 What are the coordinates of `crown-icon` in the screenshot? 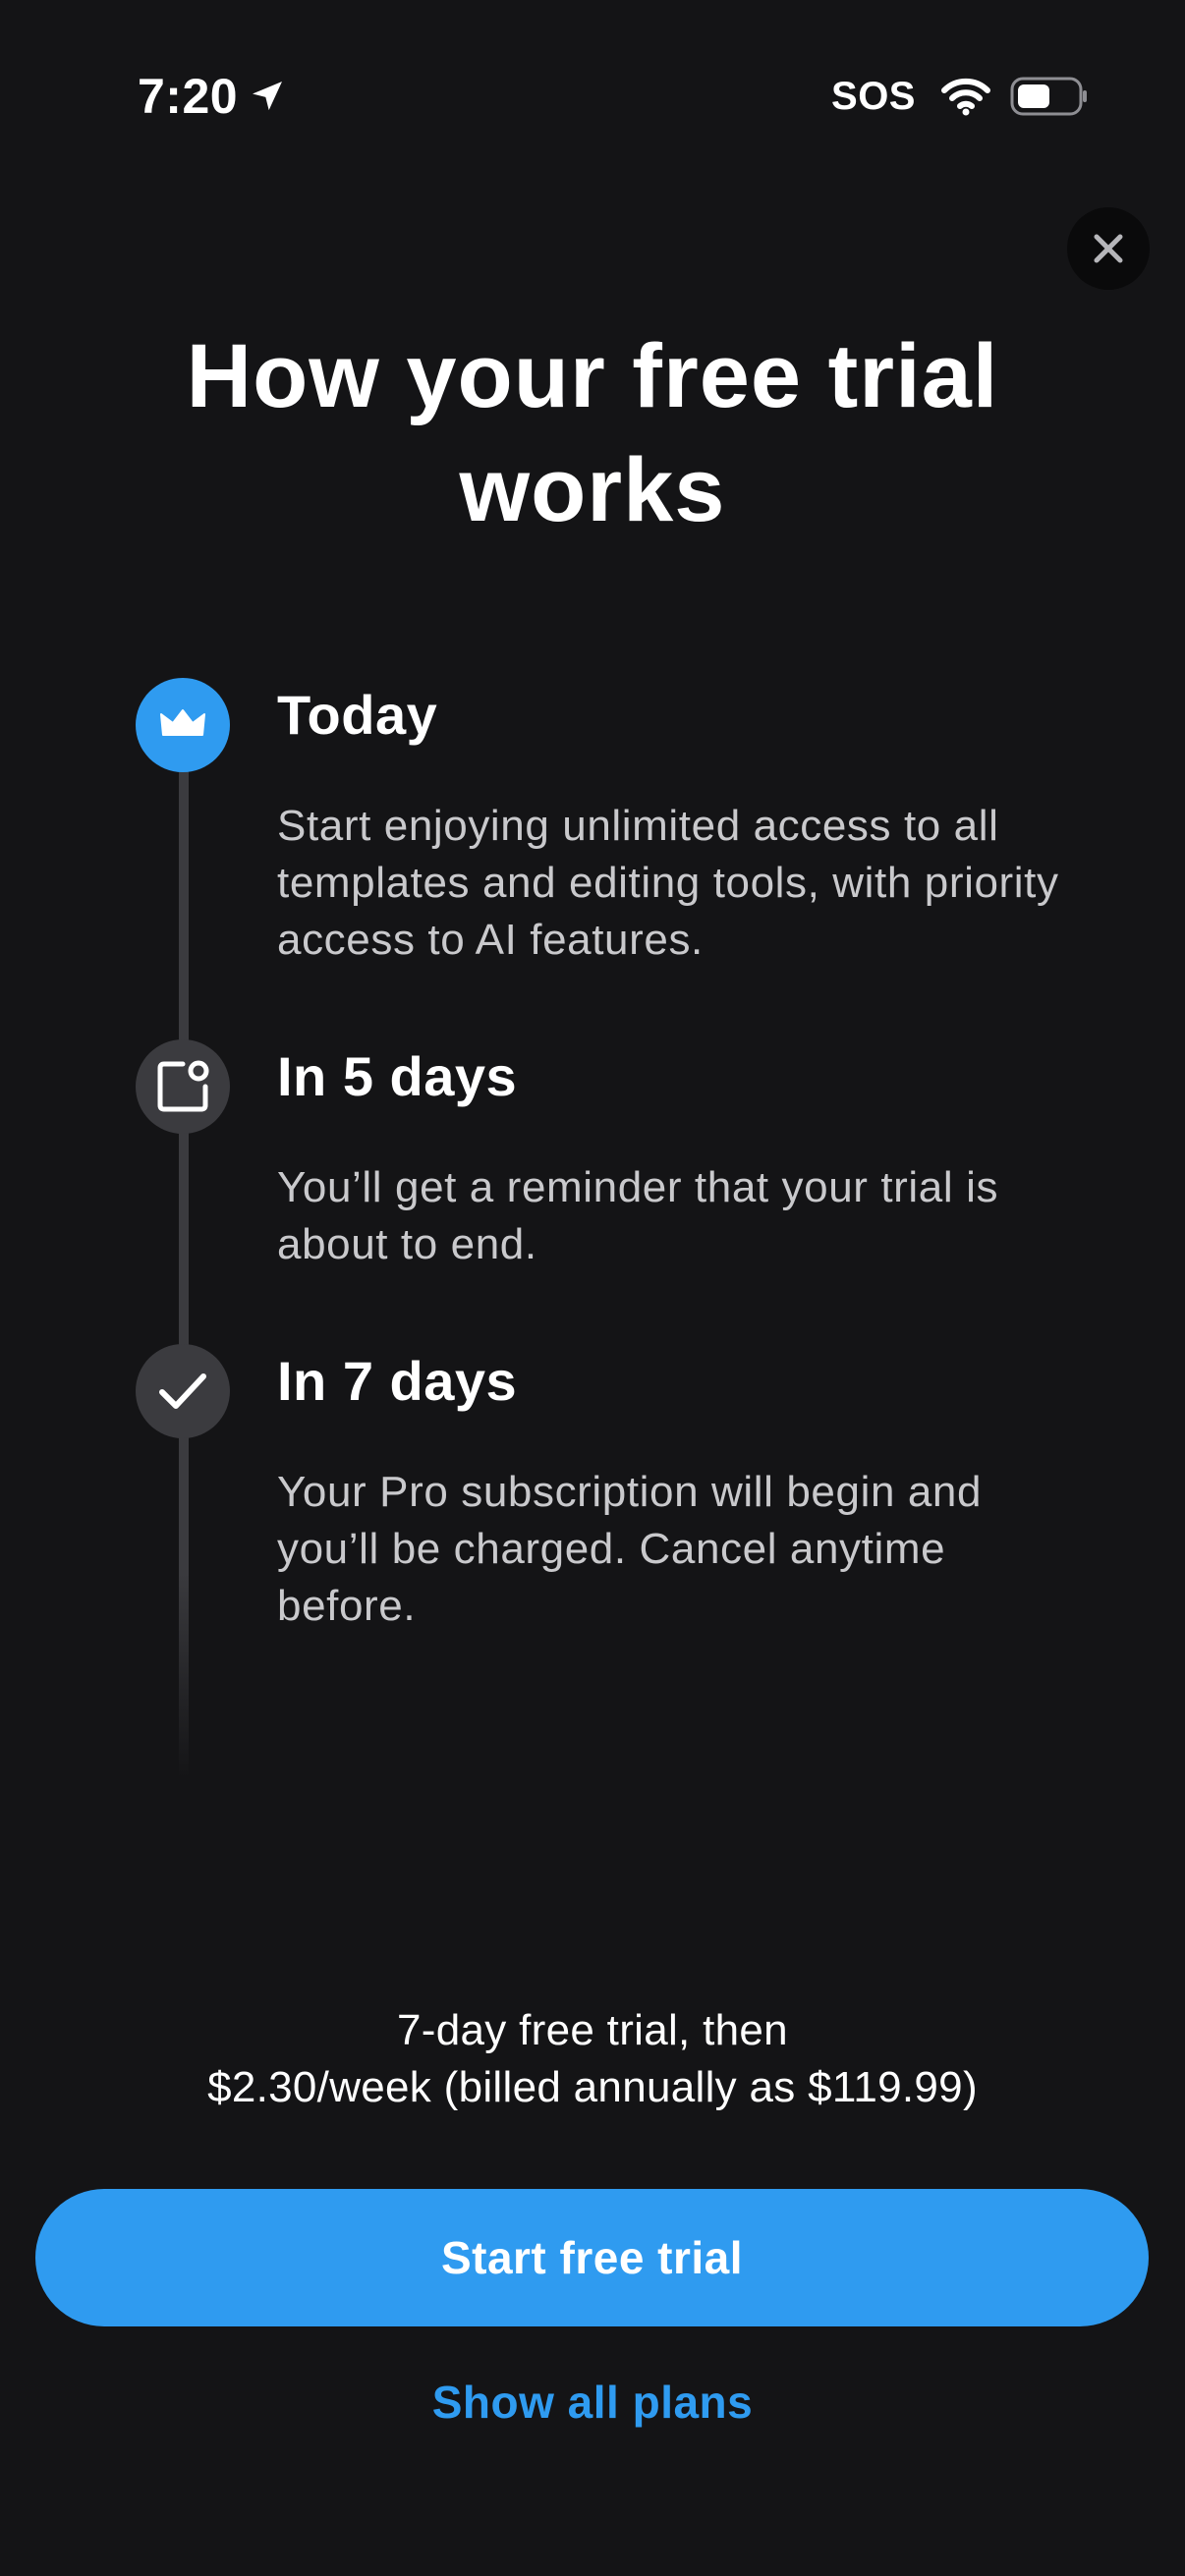 It's located at (183, 722).